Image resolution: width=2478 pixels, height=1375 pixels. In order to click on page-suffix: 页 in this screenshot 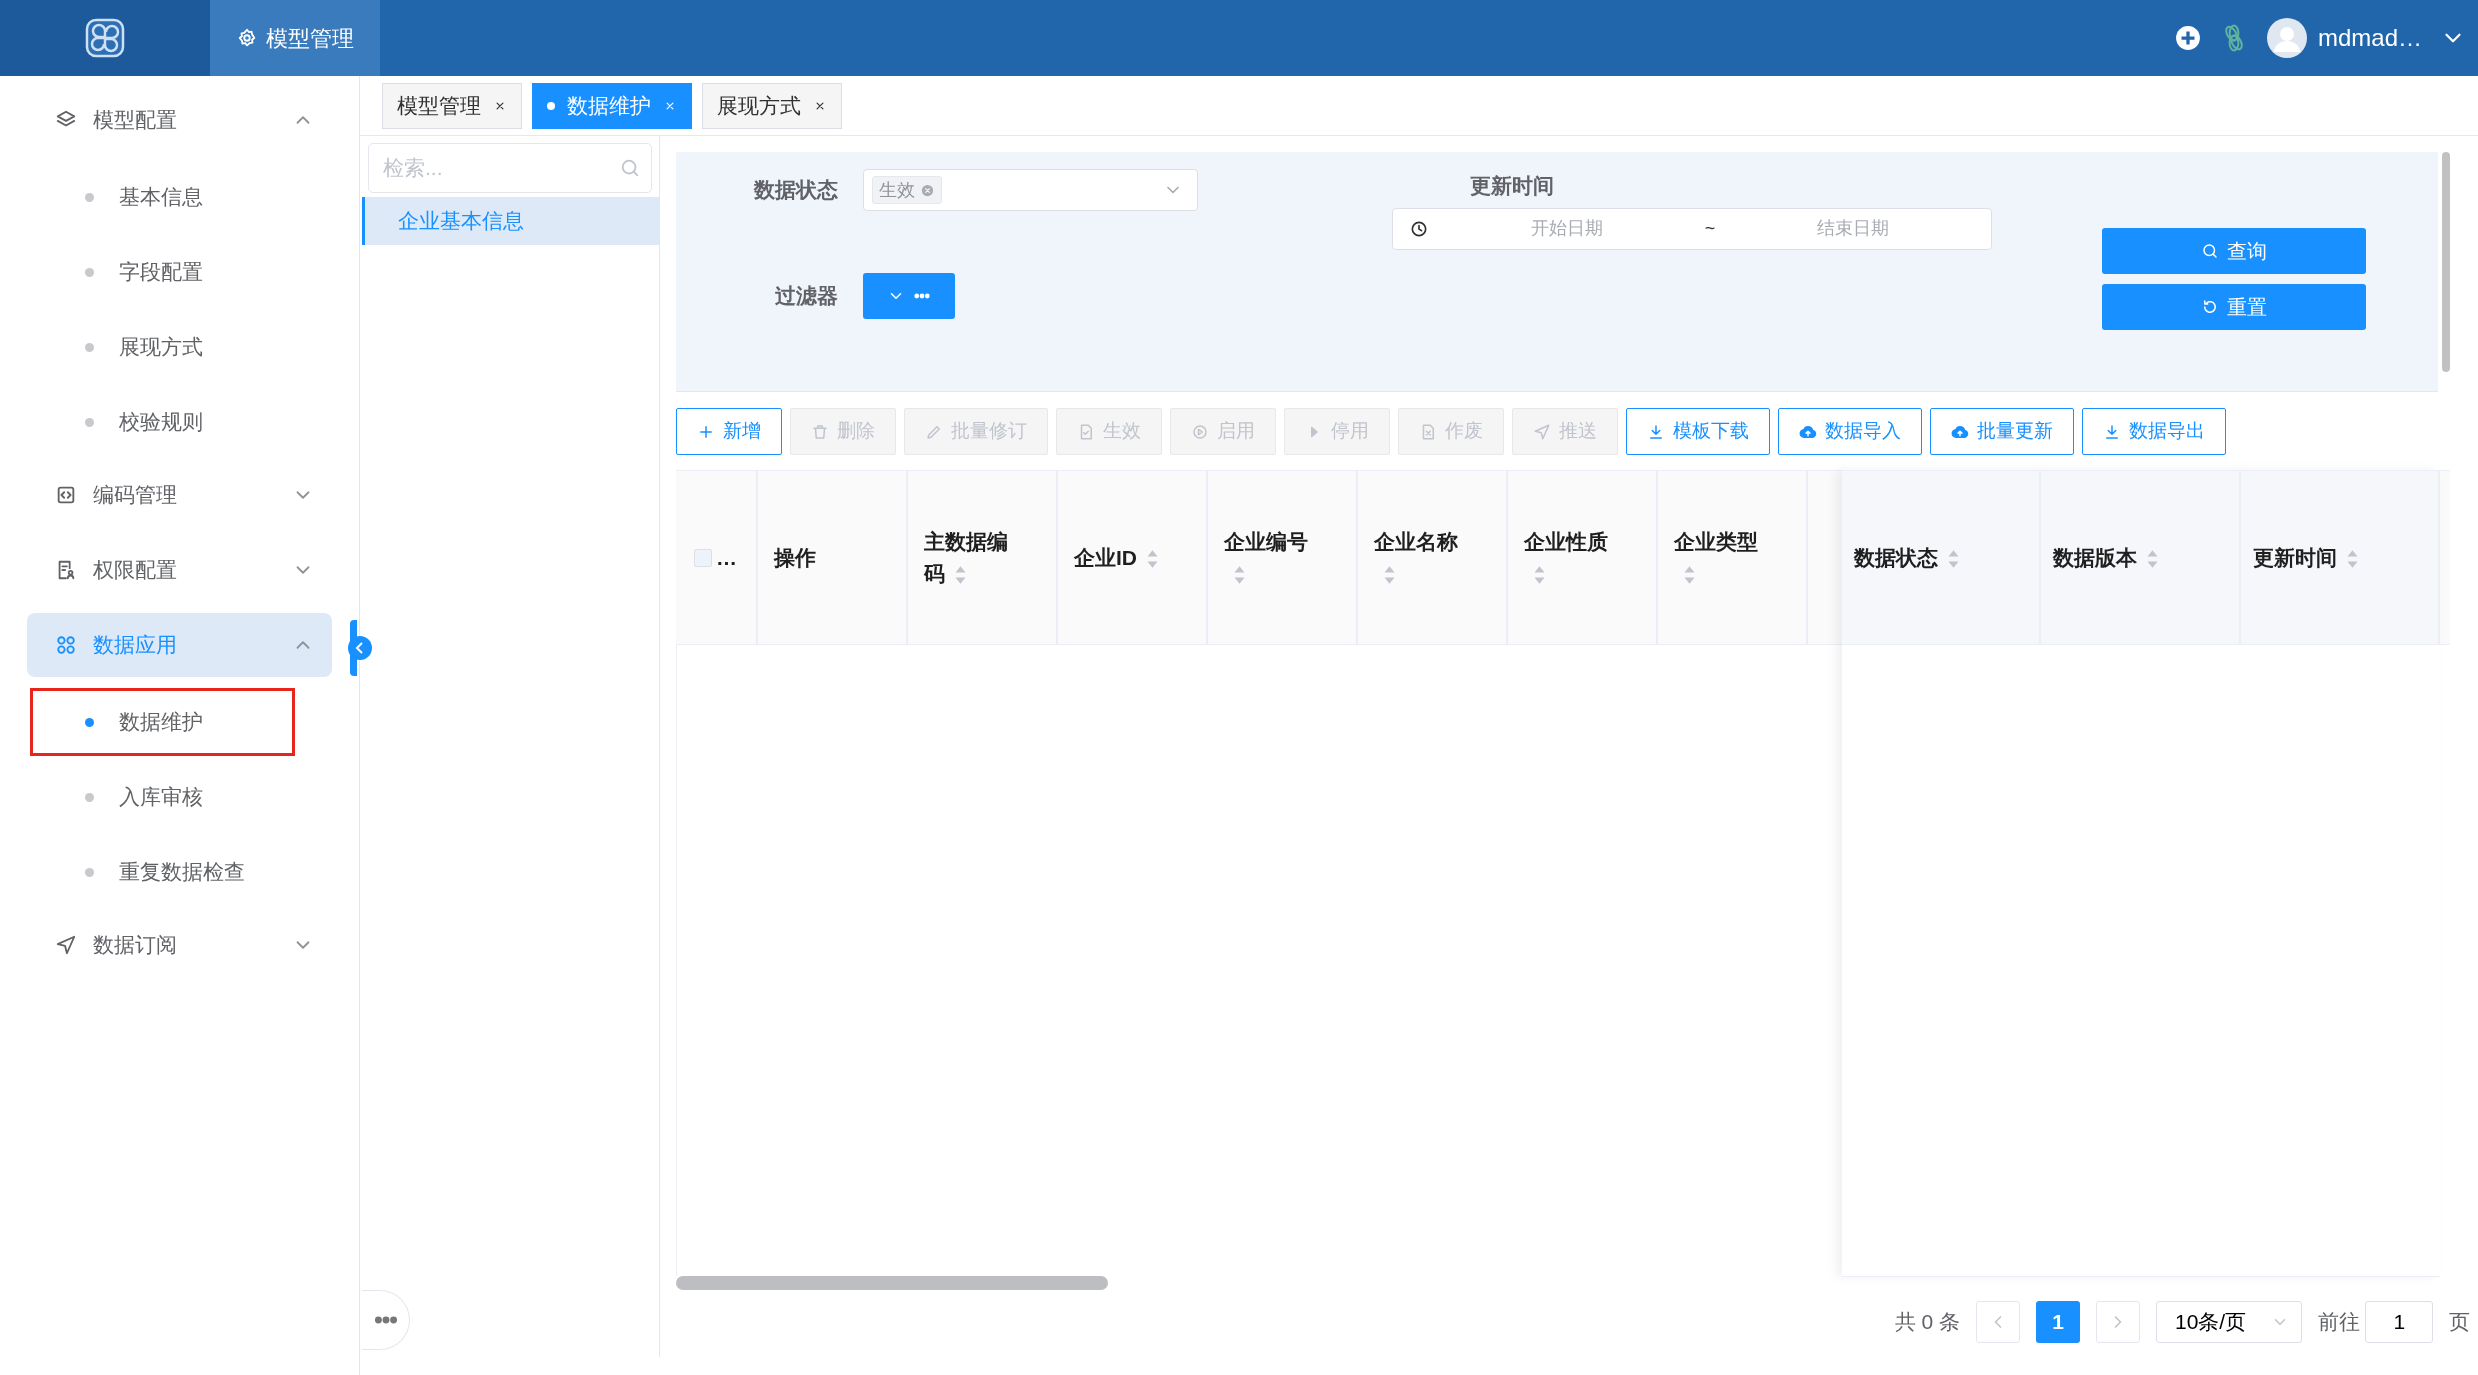, I will do `click(2459, 1322)`.